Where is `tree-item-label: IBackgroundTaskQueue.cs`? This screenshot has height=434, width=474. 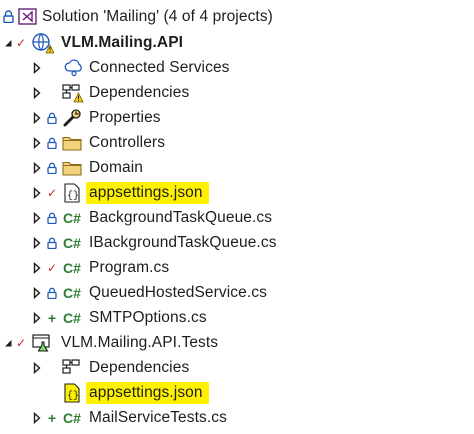 tree-item-label: IBackgroundTaskQueue.cs is located at coordinates (183, 242).